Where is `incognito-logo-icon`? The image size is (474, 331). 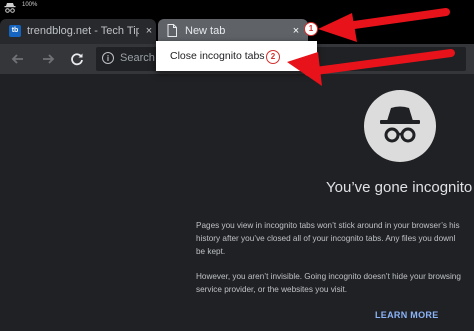 incognito-logo-icon is located at coordinates (400, 126).